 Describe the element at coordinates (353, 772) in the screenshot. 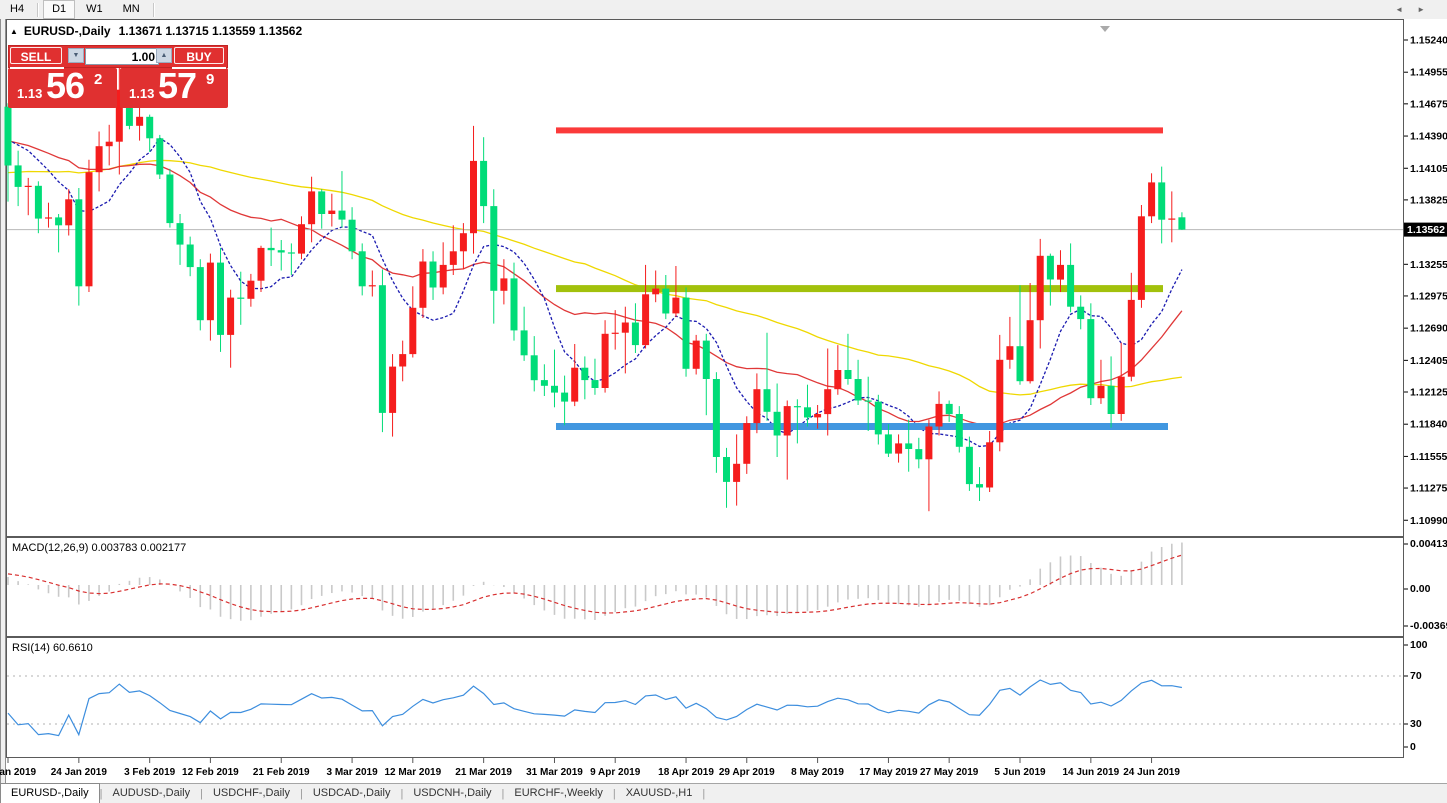

I see `date-axis-label: 3 Mar 2019` at that location.